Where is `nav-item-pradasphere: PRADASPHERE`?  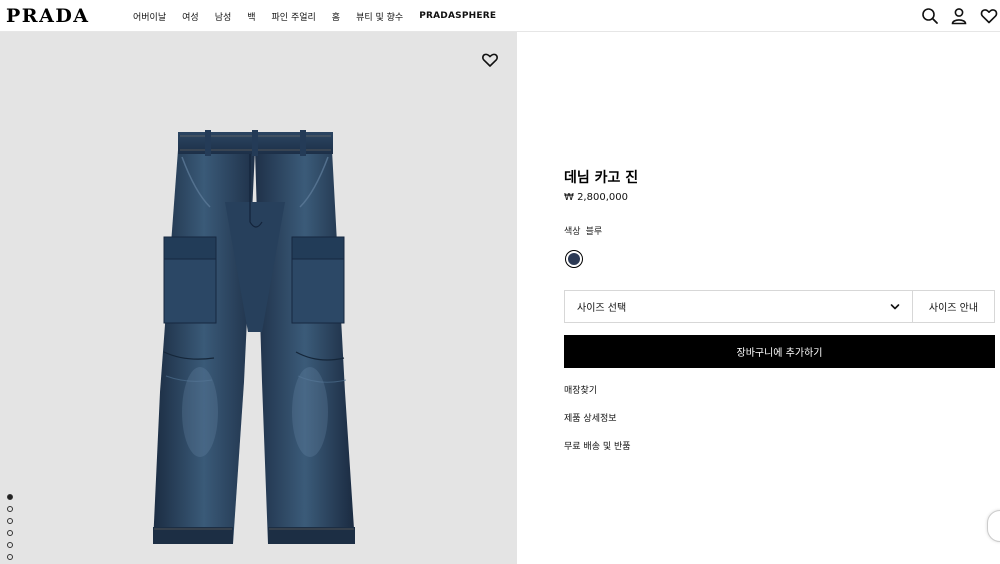
nav-item-pradasphere: PRADASPHERE is located at coordinates (457, 16).